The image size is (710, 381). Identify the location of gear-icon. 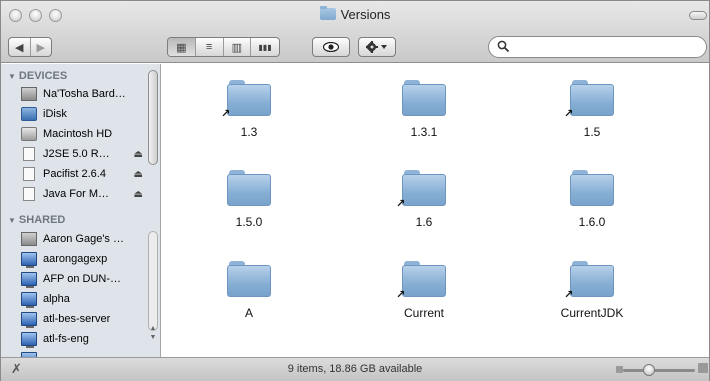
(377, 47).